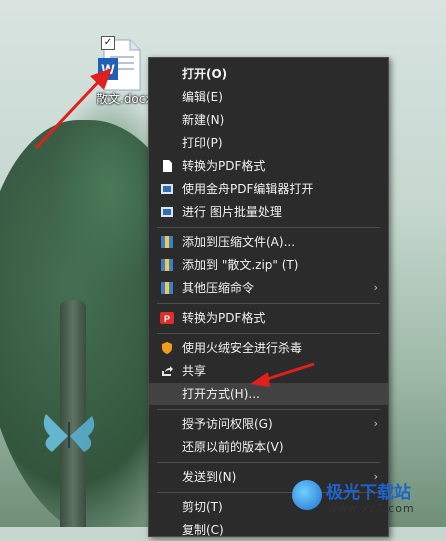 The height and width of the screenshot is (541, 446). Describe the element at coordinates (268, 120) in the screenshot. I see `menu-item-new: 新建(N)` at that location.